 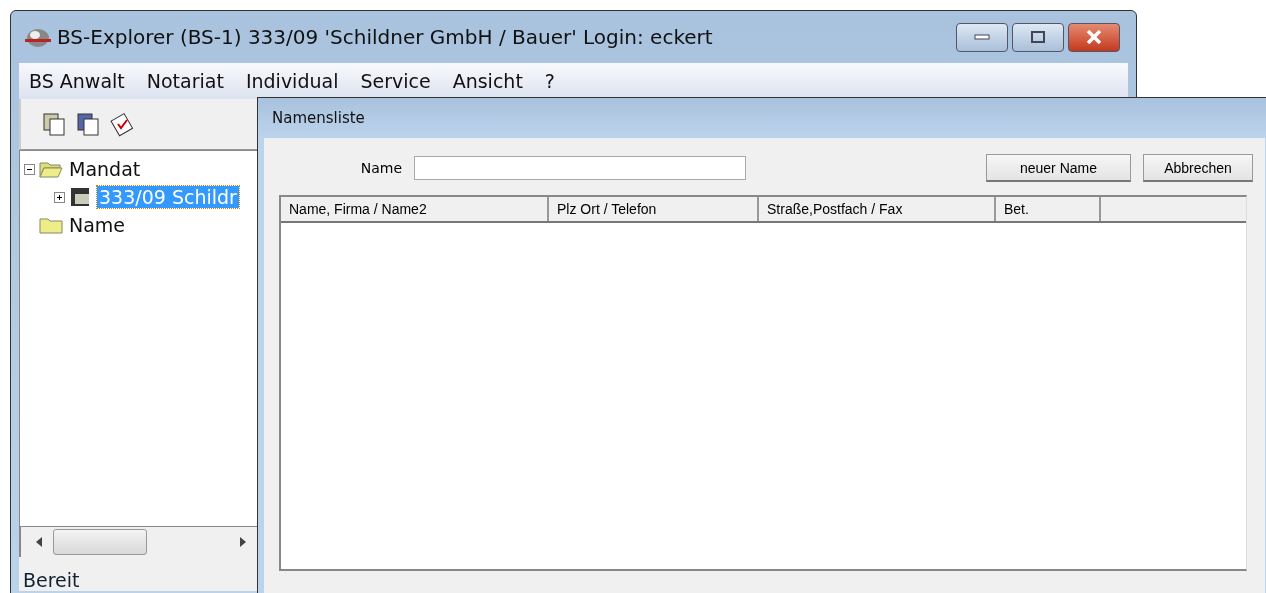 What do you see at coordinates (59, 197) in the screenshot?
I see `expand-icon` at bounding box center [59, 197].